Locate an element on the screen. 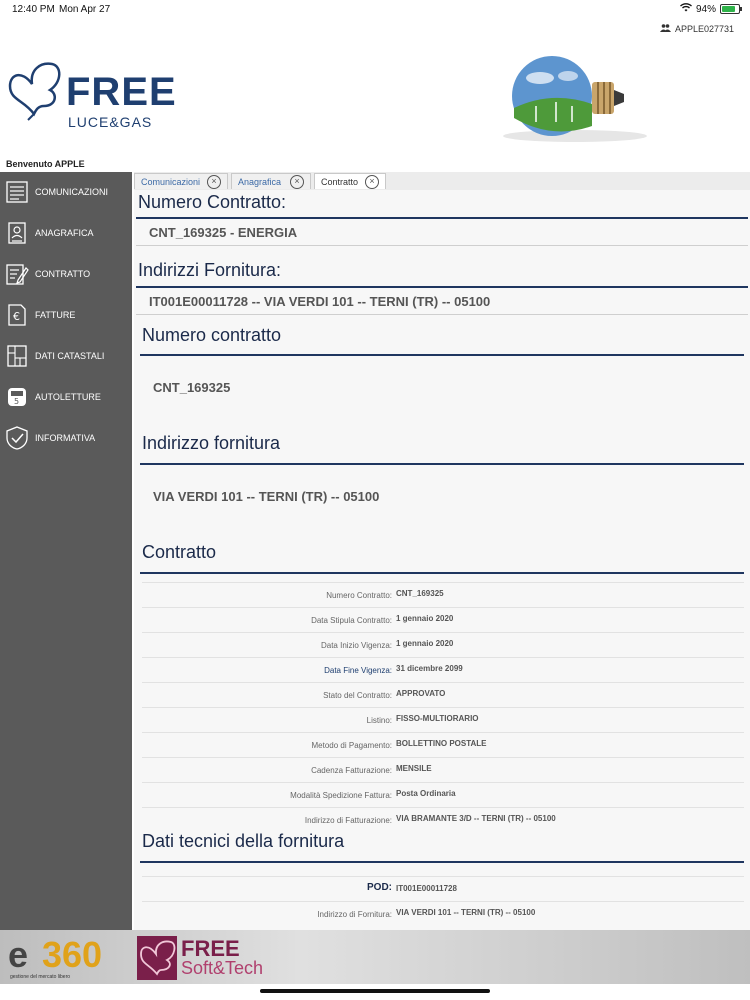 Image resolution: width=750 pixels, height=1000 pixels. svg-text: 5 is located at coordinates (16, 401).